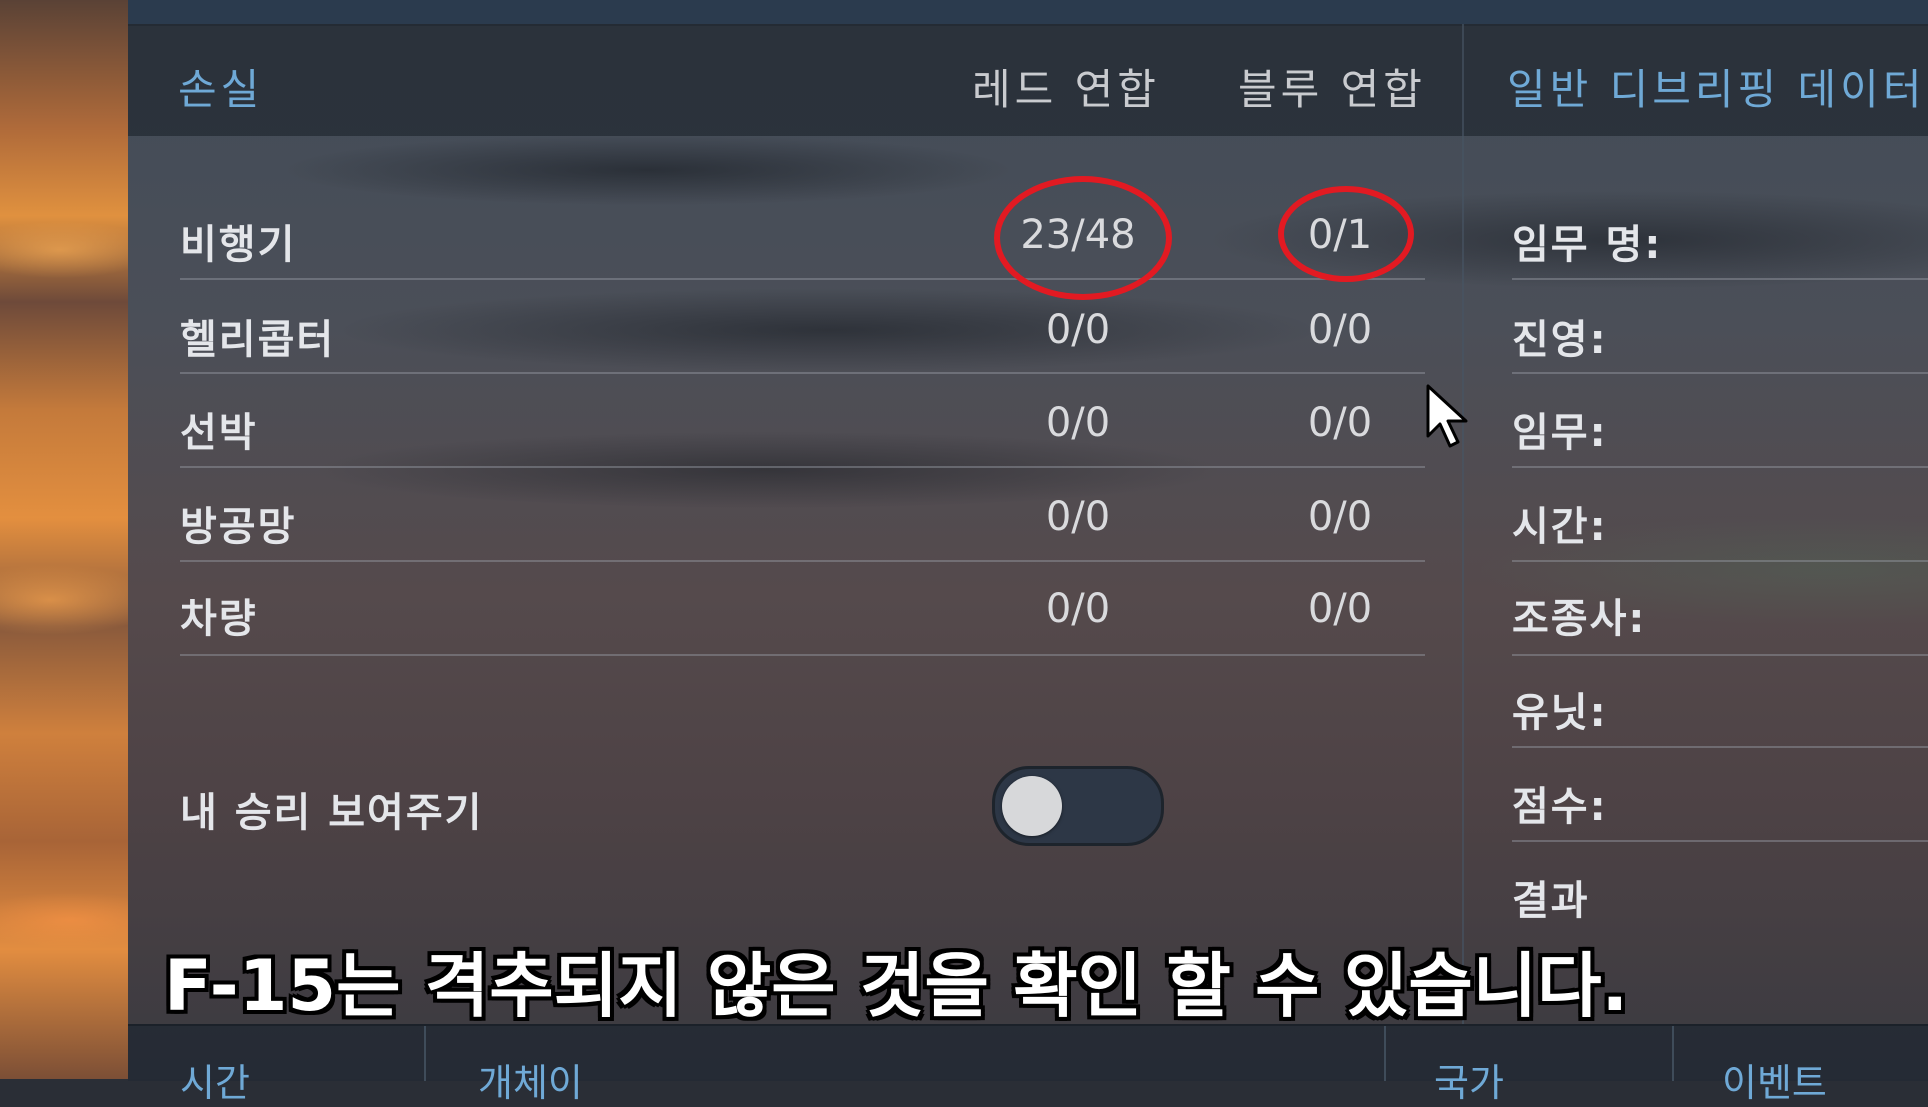 This screenshot has width=1928, height=1107. What do you see at coordinates (1463, 524) in the screenshot?
I see `column-divider` at bounding box center [1463, 524].